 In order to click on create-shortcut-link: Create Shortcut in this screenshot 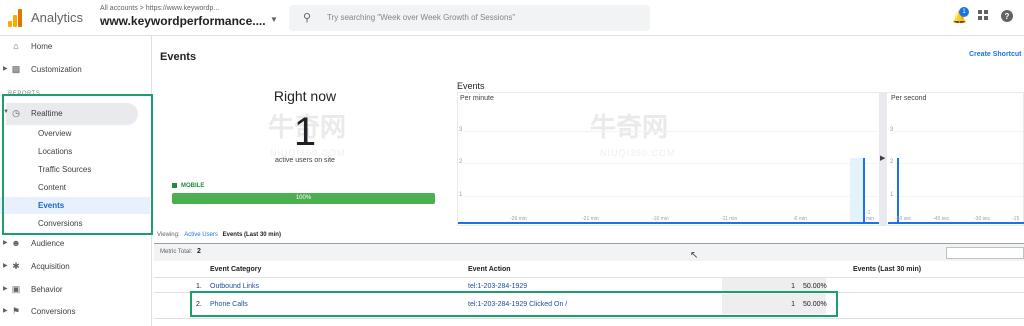, I will do `click(995, 54)`.